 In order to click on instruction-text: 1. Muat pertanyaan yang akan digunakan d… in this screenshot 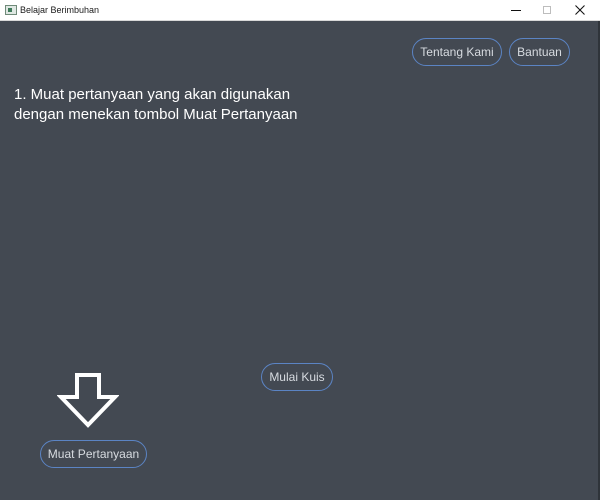, I will do `click(174, 105)`.